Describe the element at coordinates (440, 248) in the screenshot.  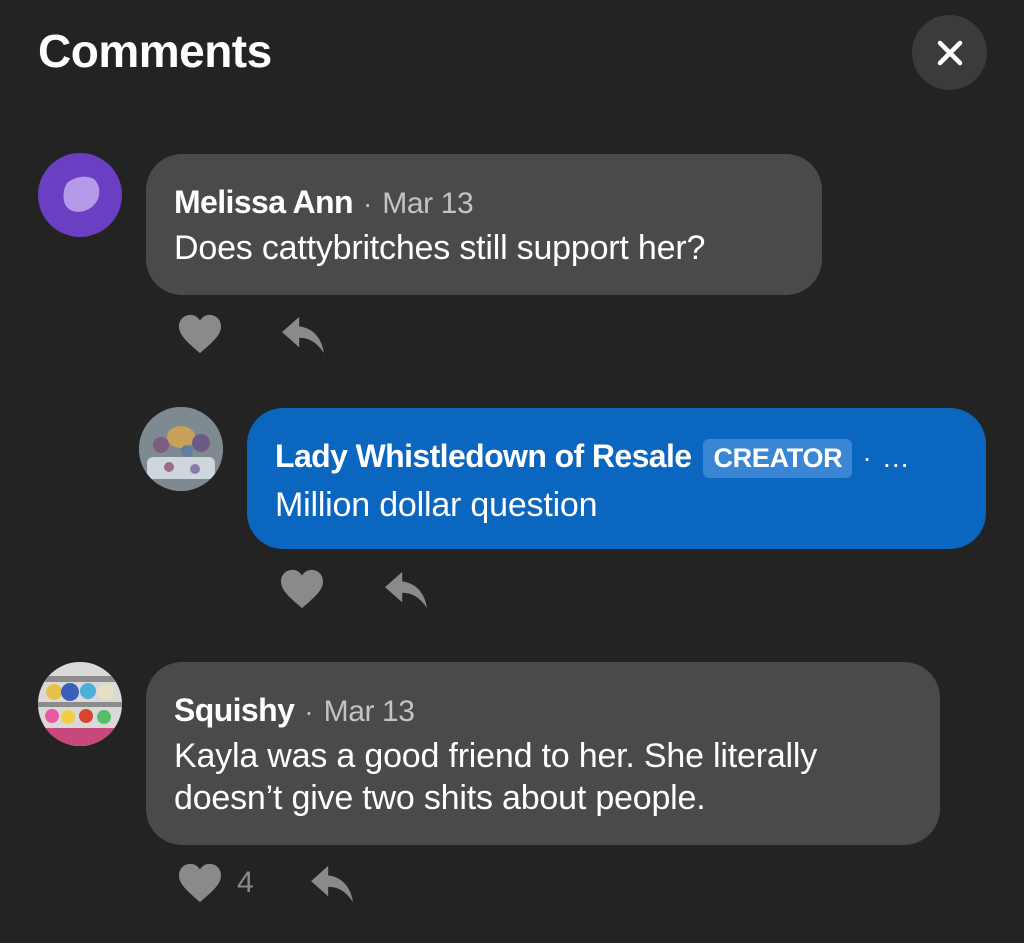
I see `comment-text: Does cattybritches still support her?` at that location.